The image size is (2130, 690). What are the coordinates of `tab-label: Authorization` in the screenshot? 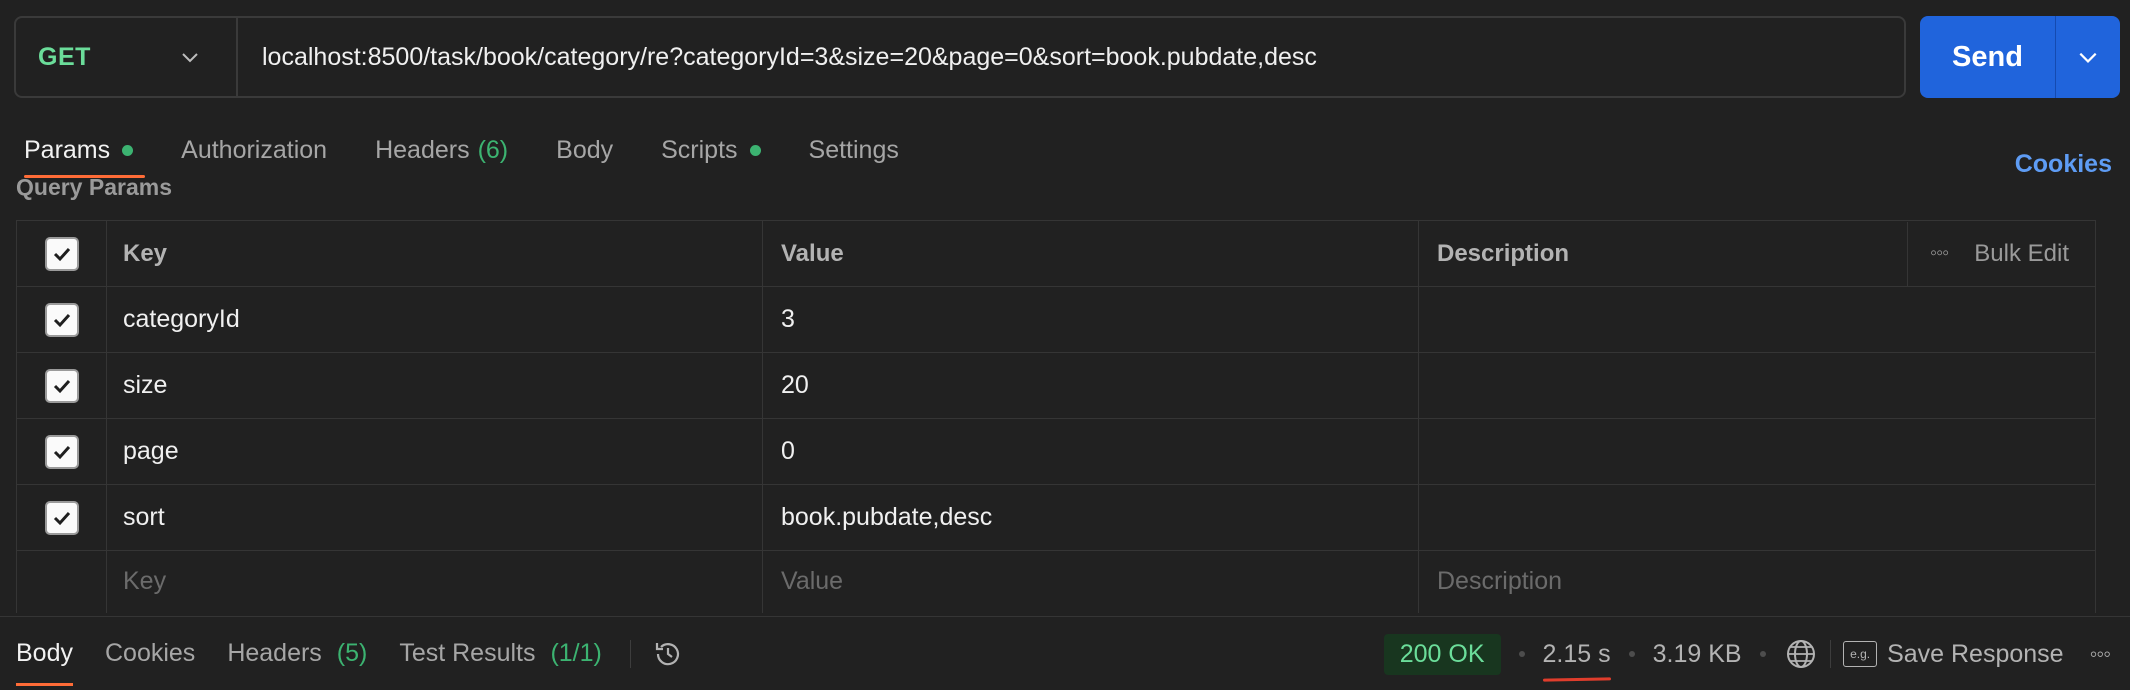 It's located at (254, 149).